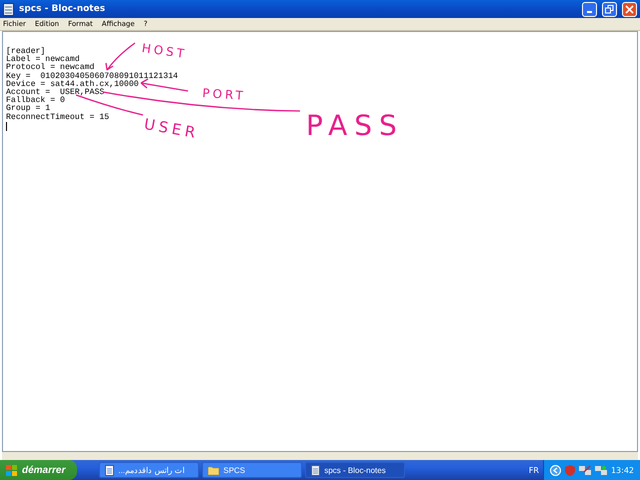 The height and width of the screenshot is (480, 640). I want to click on window-title: spcs - Bloc-notes, so click(62, 9).